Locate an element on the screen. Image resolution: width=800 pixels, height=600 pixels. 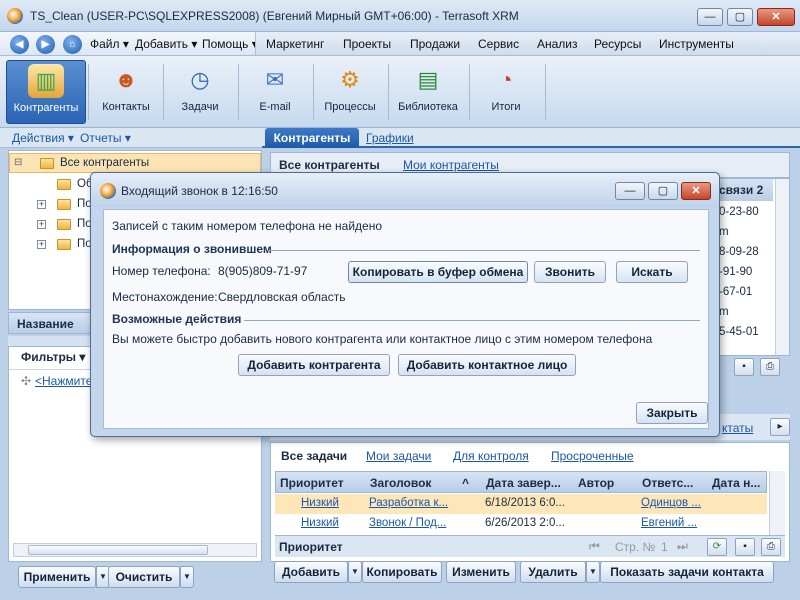
maximize-button: ▢ is located at coordinates (740, 17).